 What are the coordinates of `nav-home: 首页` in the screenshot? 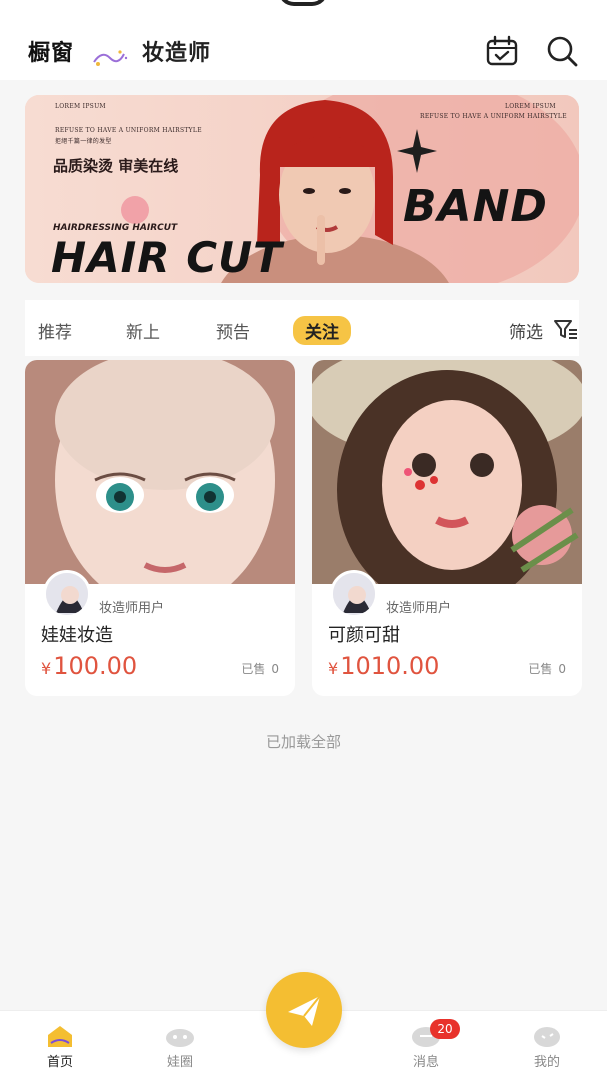 It's located at (60, 1046).